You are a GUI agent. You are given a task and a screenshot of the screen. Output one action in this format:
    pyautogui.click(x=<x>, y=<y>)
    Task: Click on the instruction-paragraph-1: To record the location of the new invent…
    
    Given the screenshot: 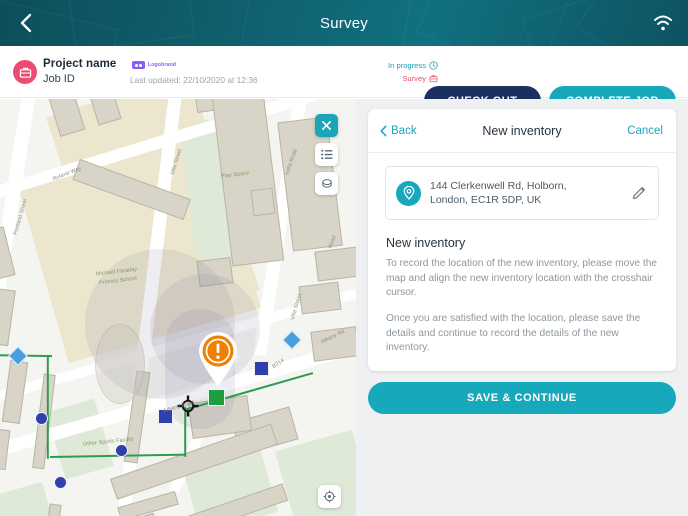 What is the action you would take?
    pyautogui.click(x=522, y=278)
    